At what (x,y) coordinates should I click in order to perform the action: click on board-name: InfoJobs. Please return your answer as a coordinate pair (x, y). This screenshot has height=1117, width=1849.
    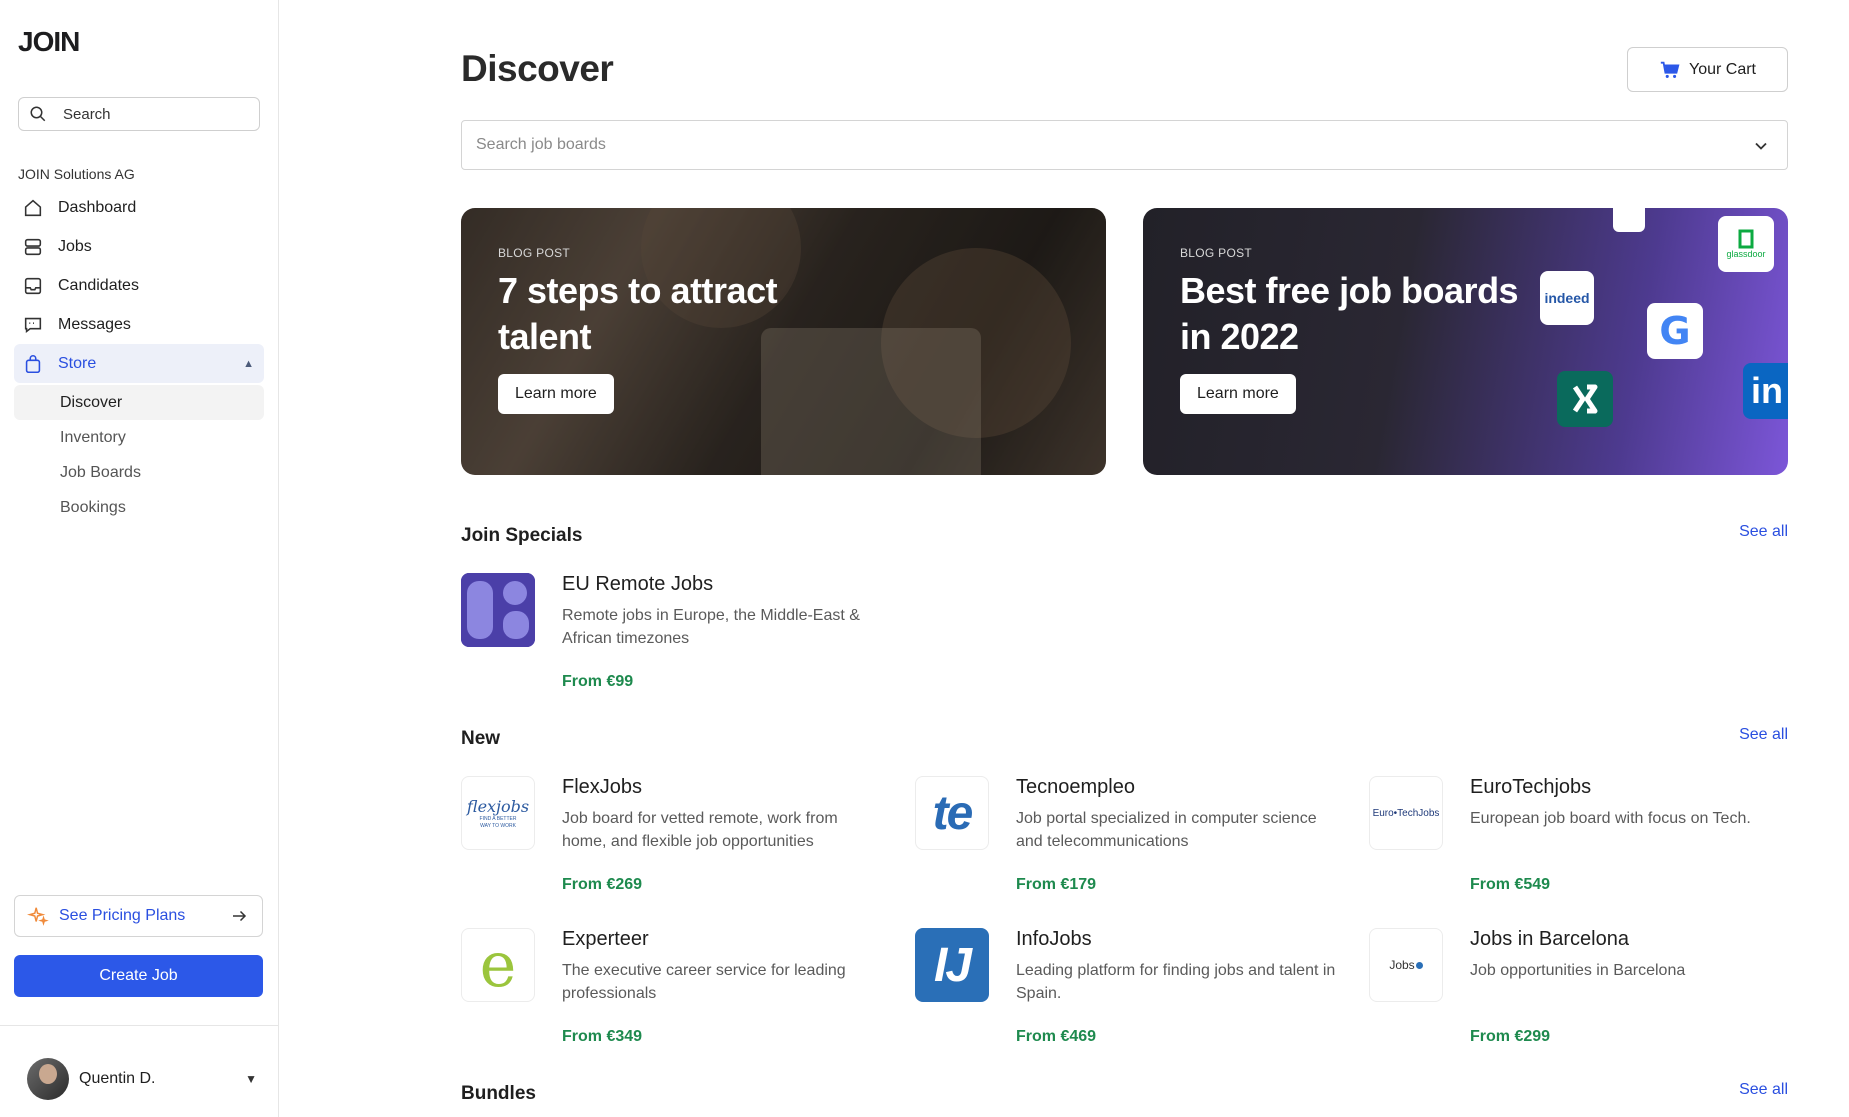
    Looking at the image, I should click on (1054, 939).